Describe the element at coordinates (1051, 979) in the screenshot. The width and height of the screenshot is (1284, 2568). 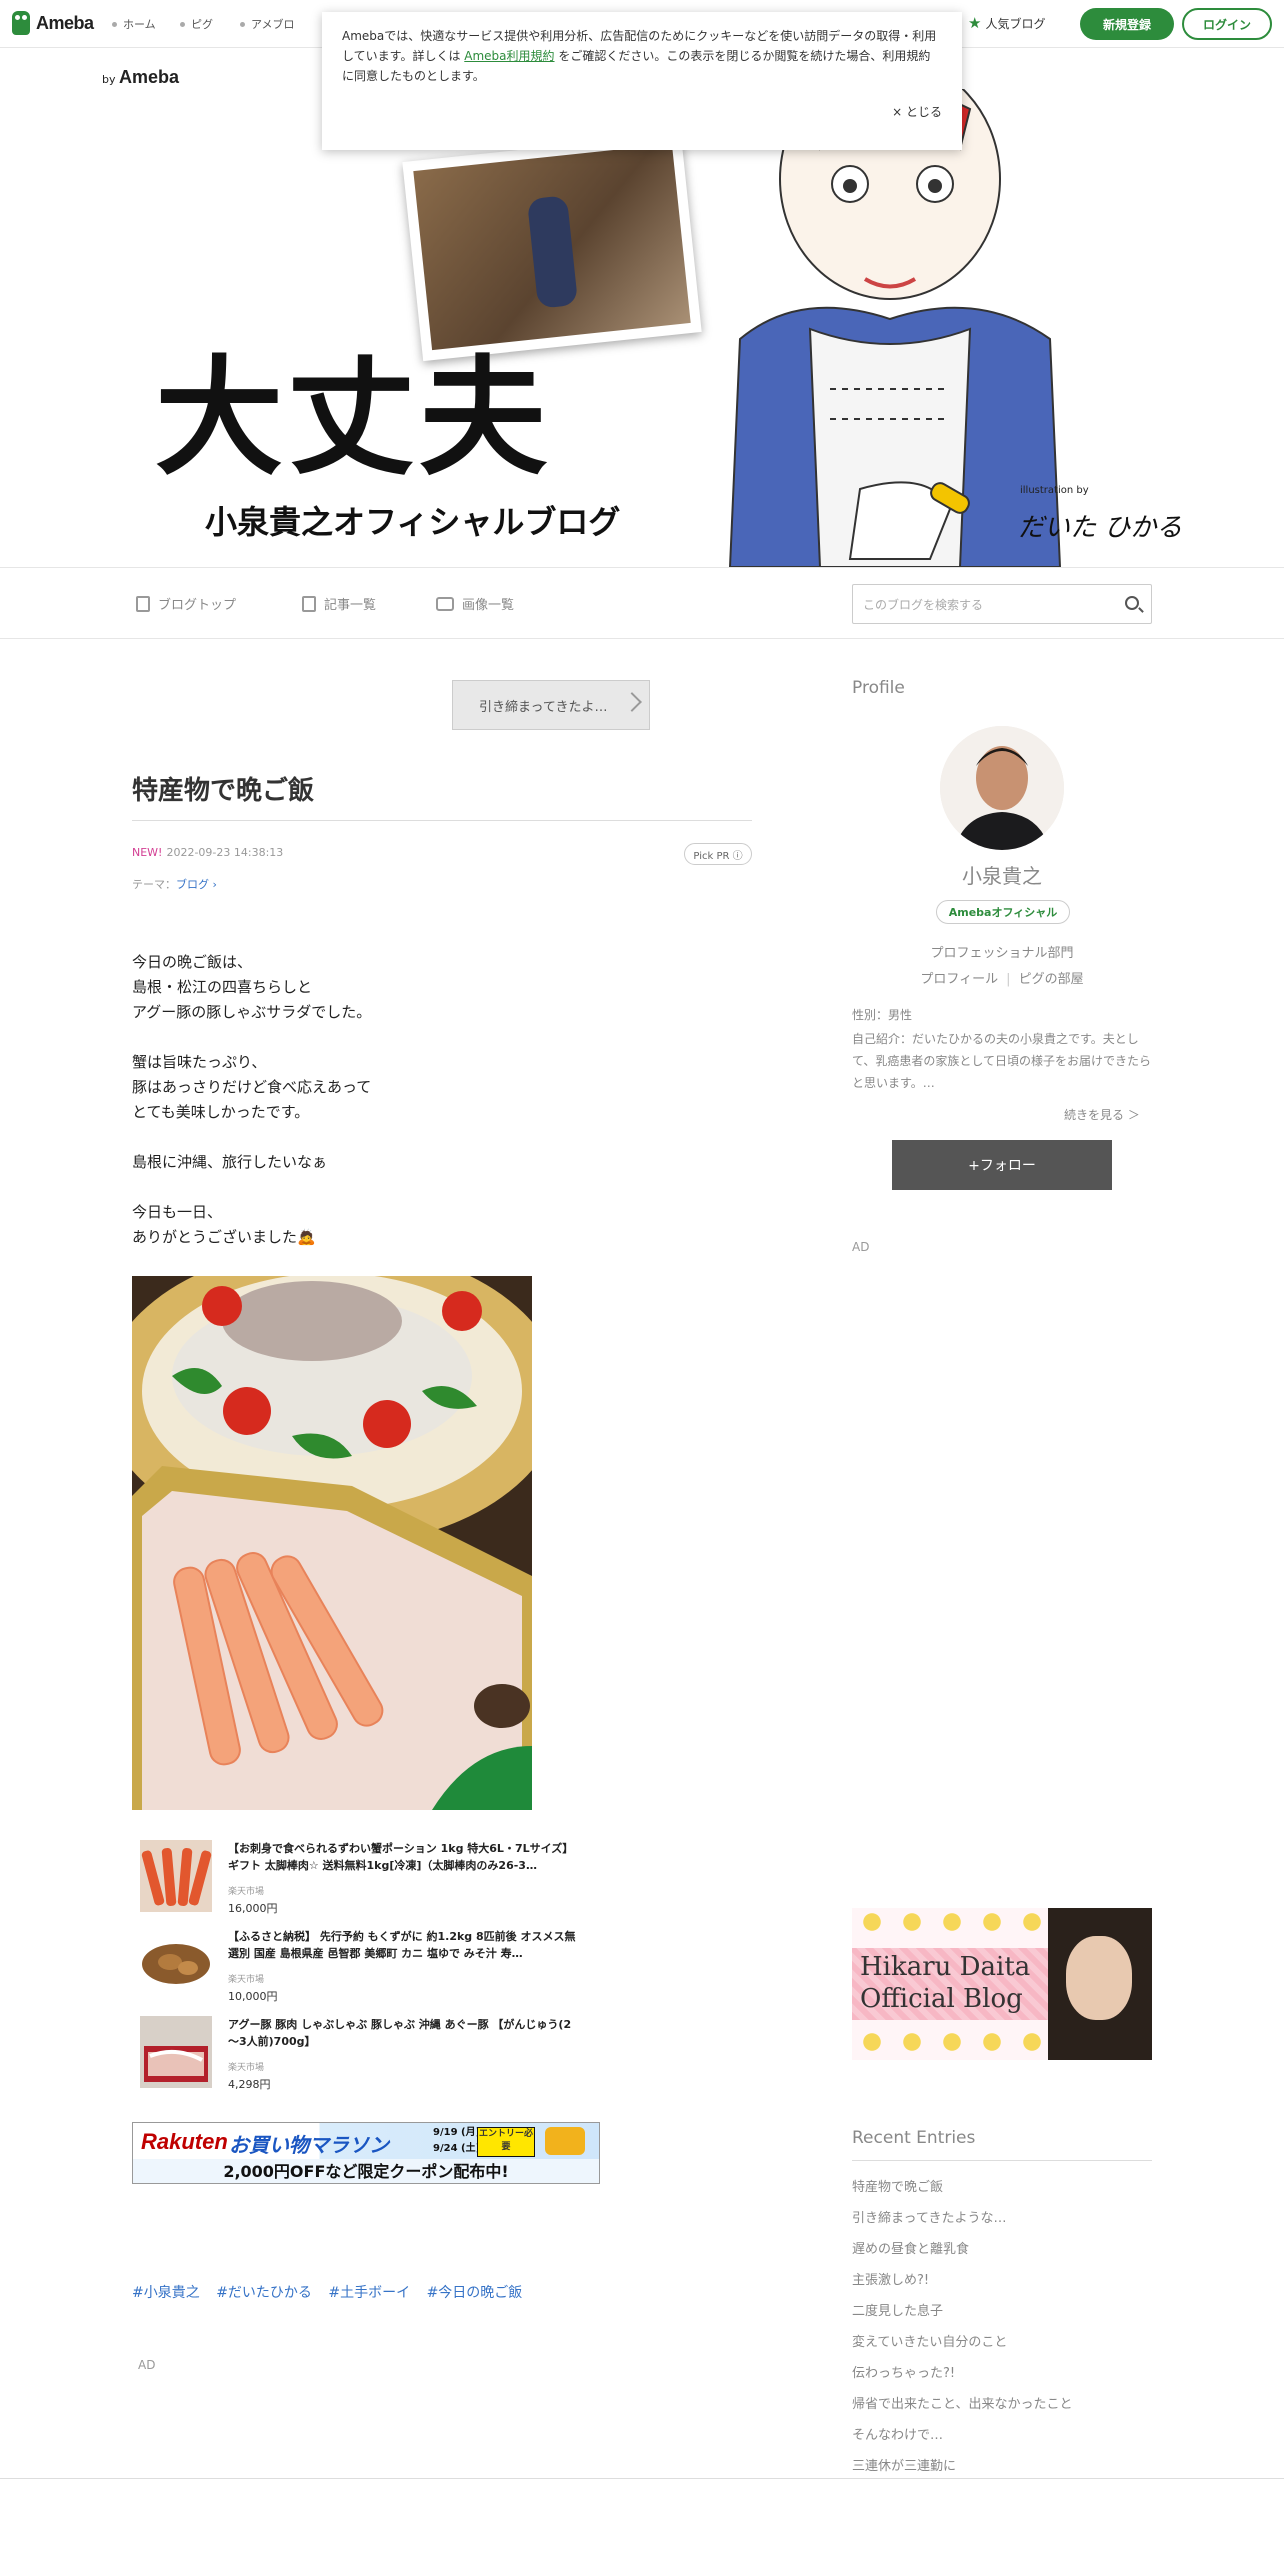
I see `pig-room-link: ピグの部屋` at that location.